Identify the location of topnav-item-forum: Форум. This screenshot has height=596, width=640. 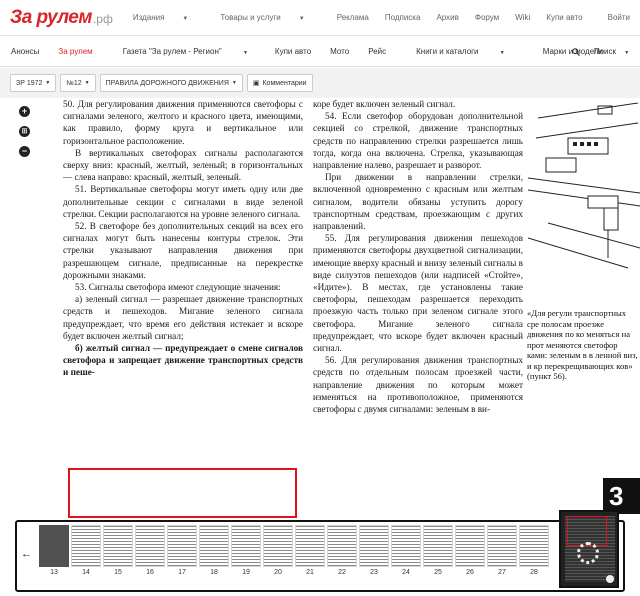
(487, 17).